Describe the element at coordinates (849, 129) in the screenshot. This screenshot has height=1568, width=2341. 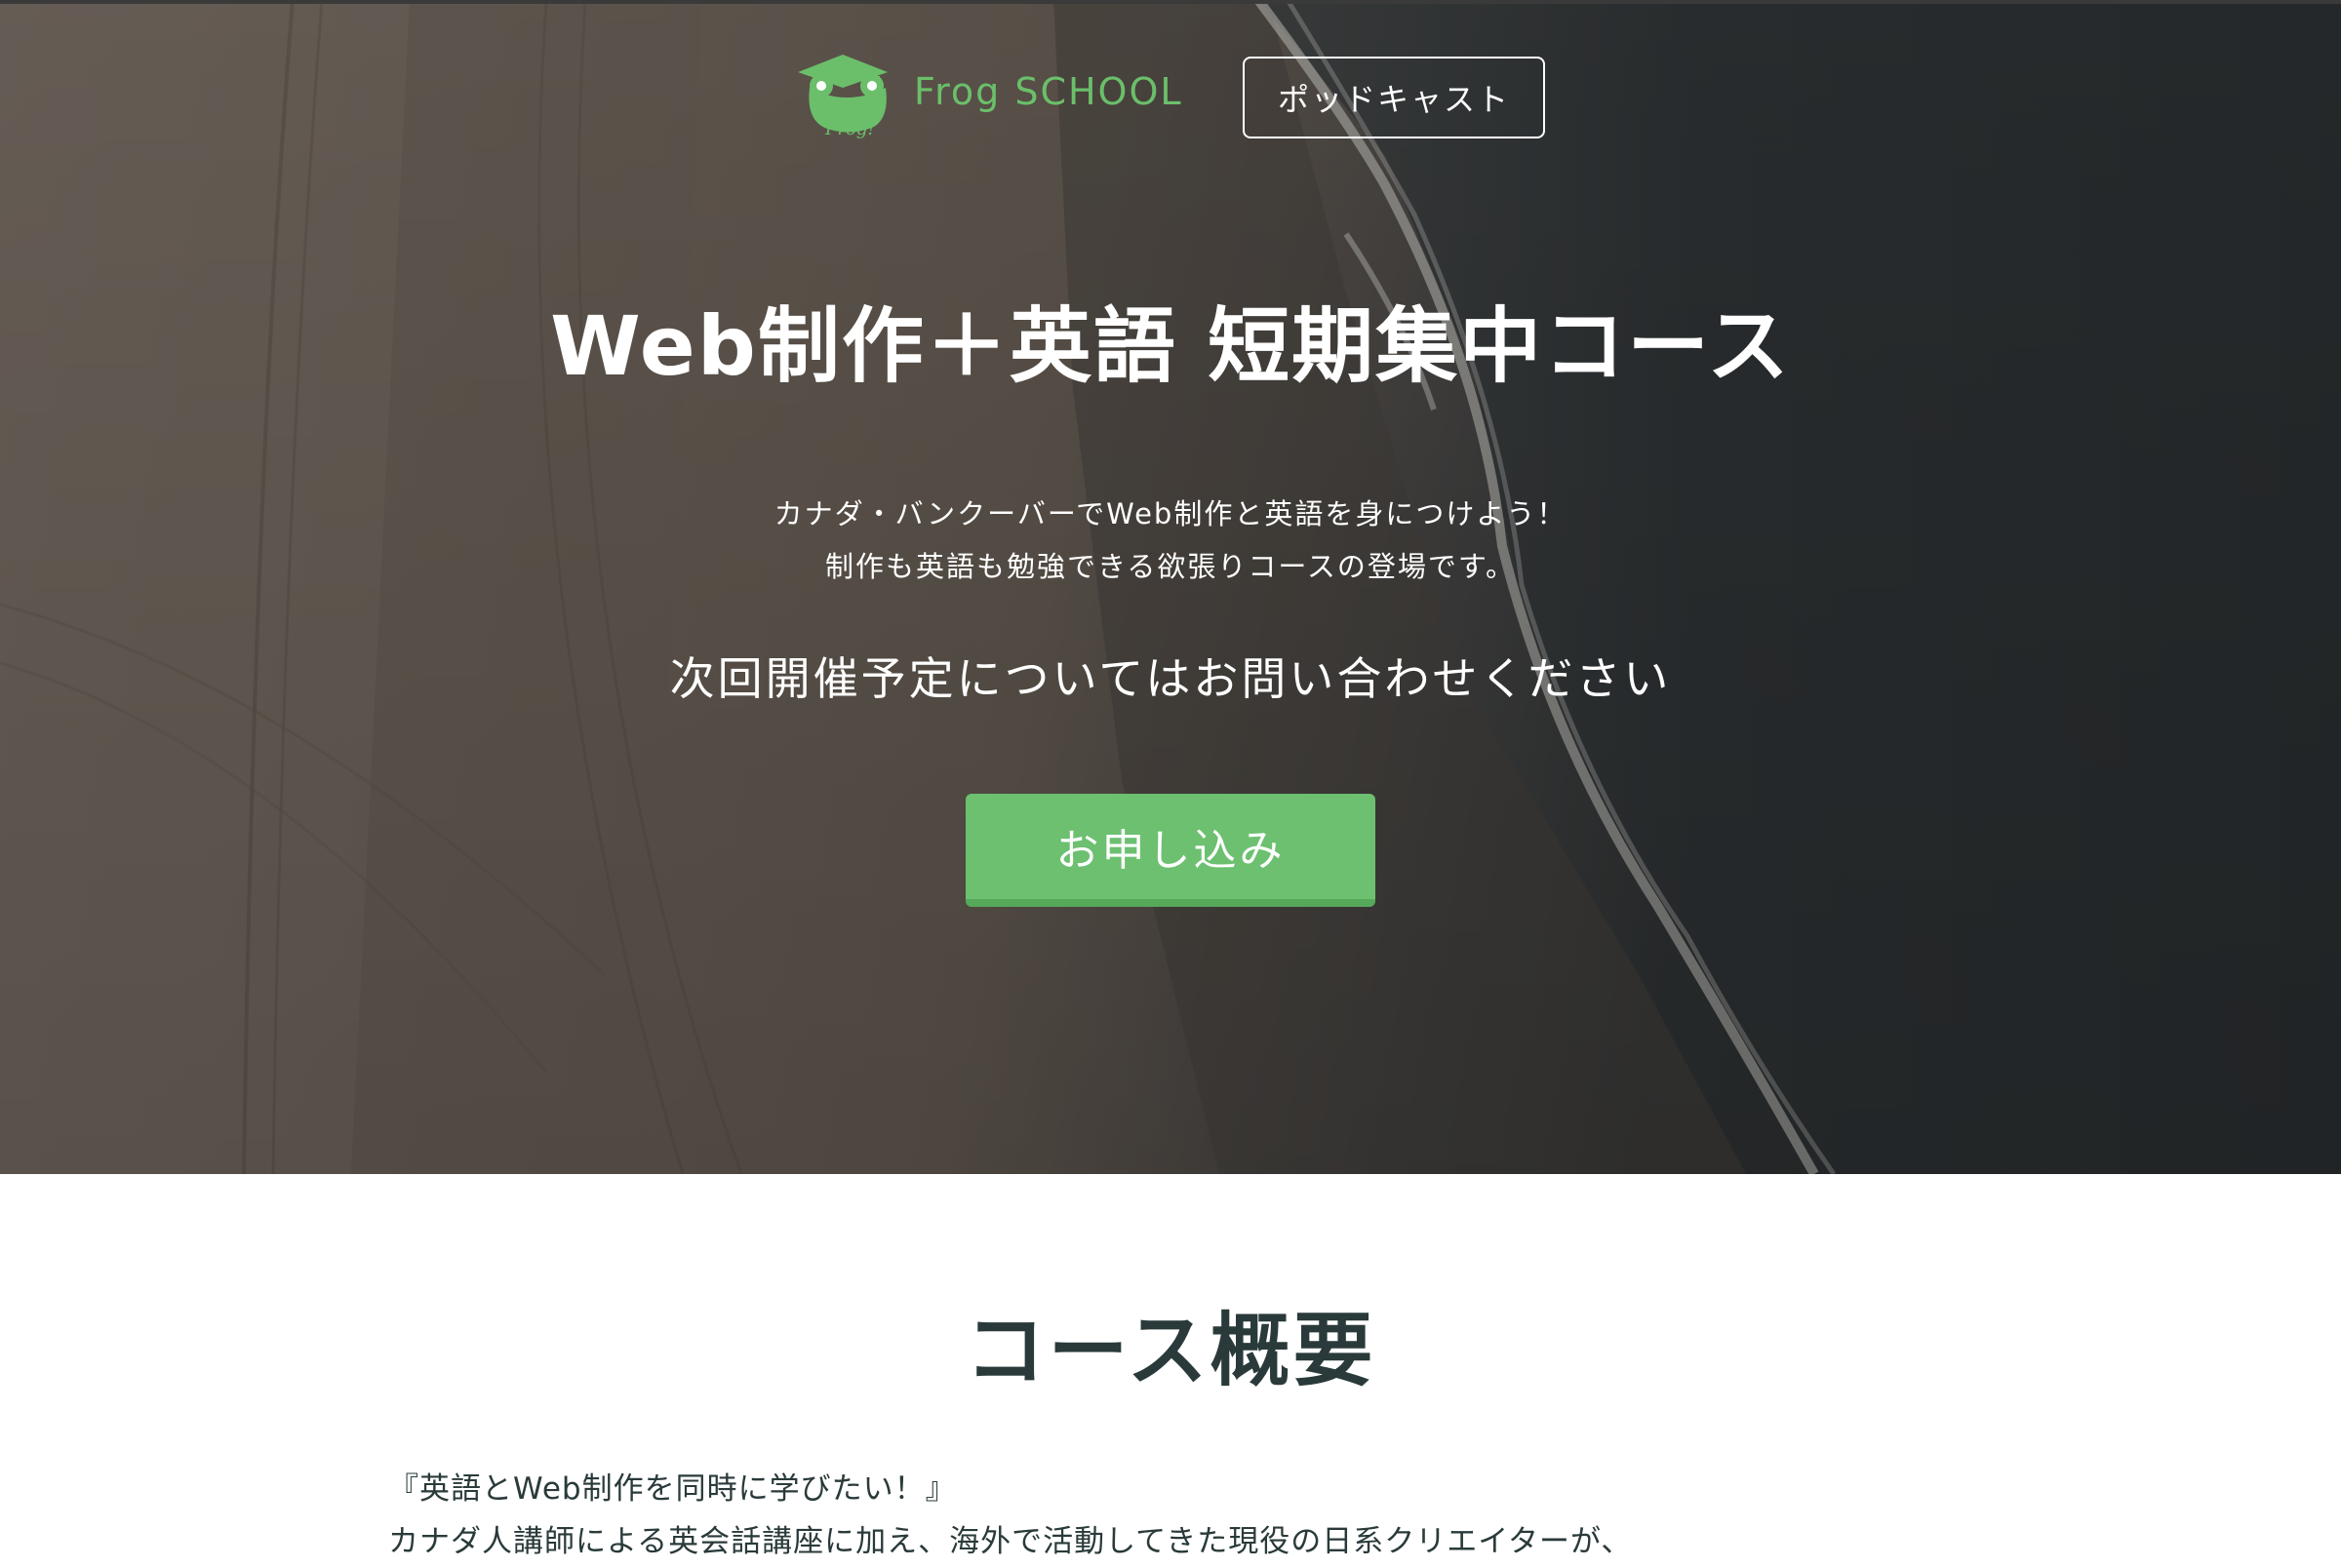
I see `logo-mark-text: Frog!` at that location.